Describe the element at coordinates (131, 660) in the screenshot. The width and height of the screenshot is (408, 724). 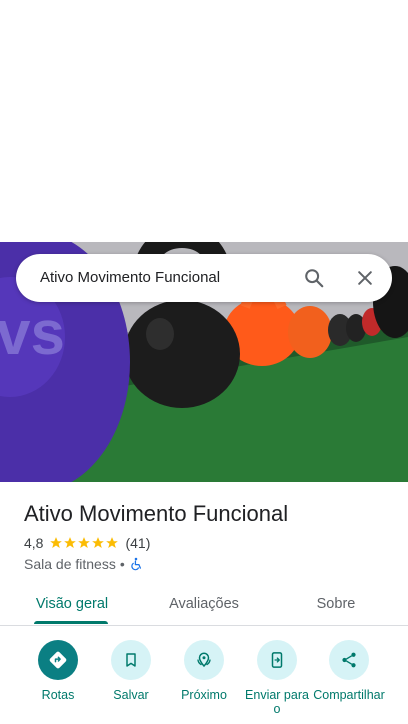
I see `bookmark-icon` at that location.